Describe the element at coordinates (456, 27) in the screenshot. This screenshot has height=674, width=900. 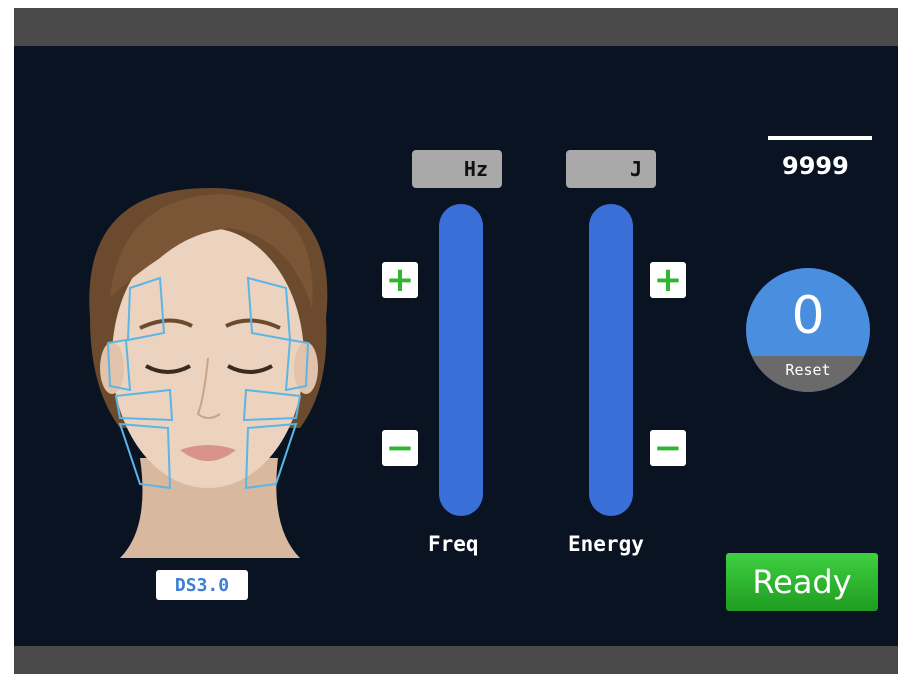
I see `device-bezel-top` at that location.